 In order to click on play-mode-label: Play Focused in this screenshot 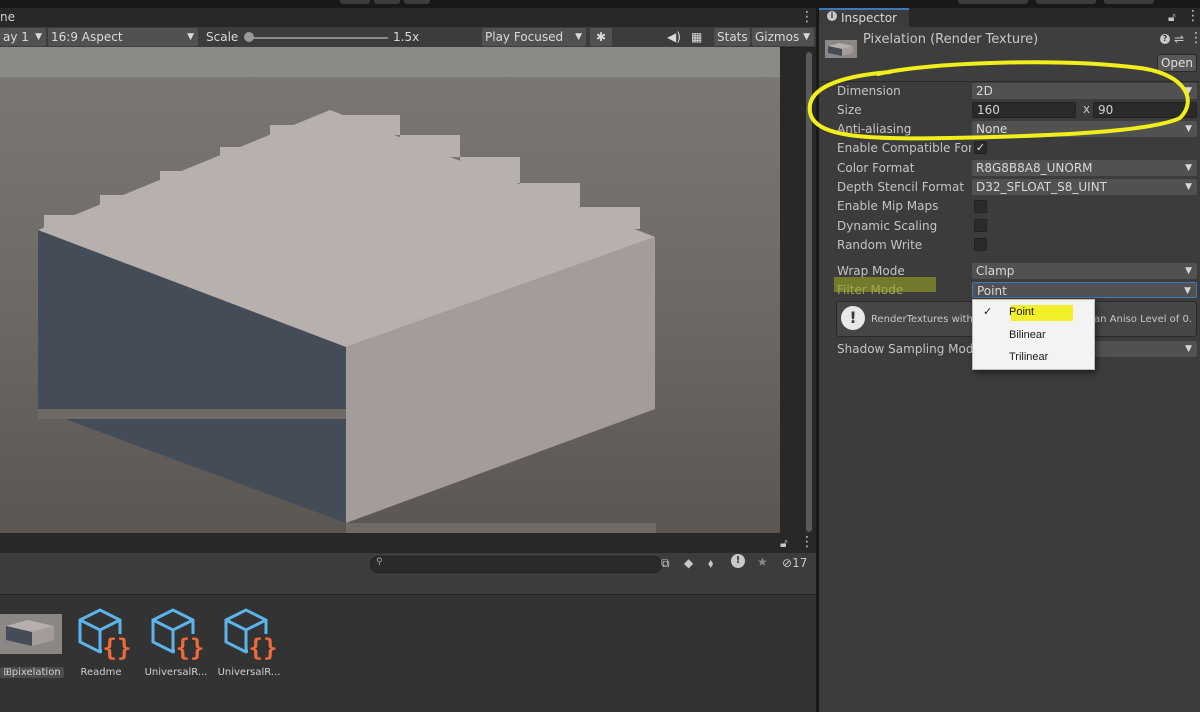, I will do `click(524, 37)`.